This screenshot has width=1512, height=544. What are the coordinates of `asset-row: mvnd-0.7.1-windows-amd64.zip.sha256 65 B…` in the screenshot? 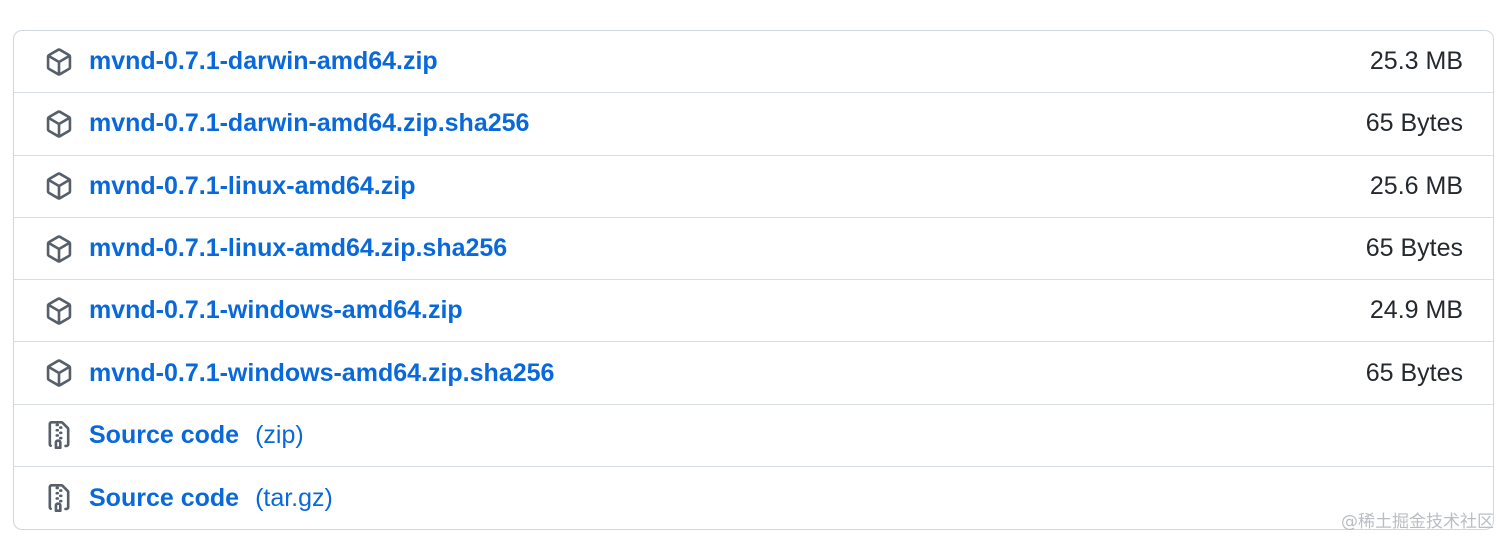 It's located at (753, 373).